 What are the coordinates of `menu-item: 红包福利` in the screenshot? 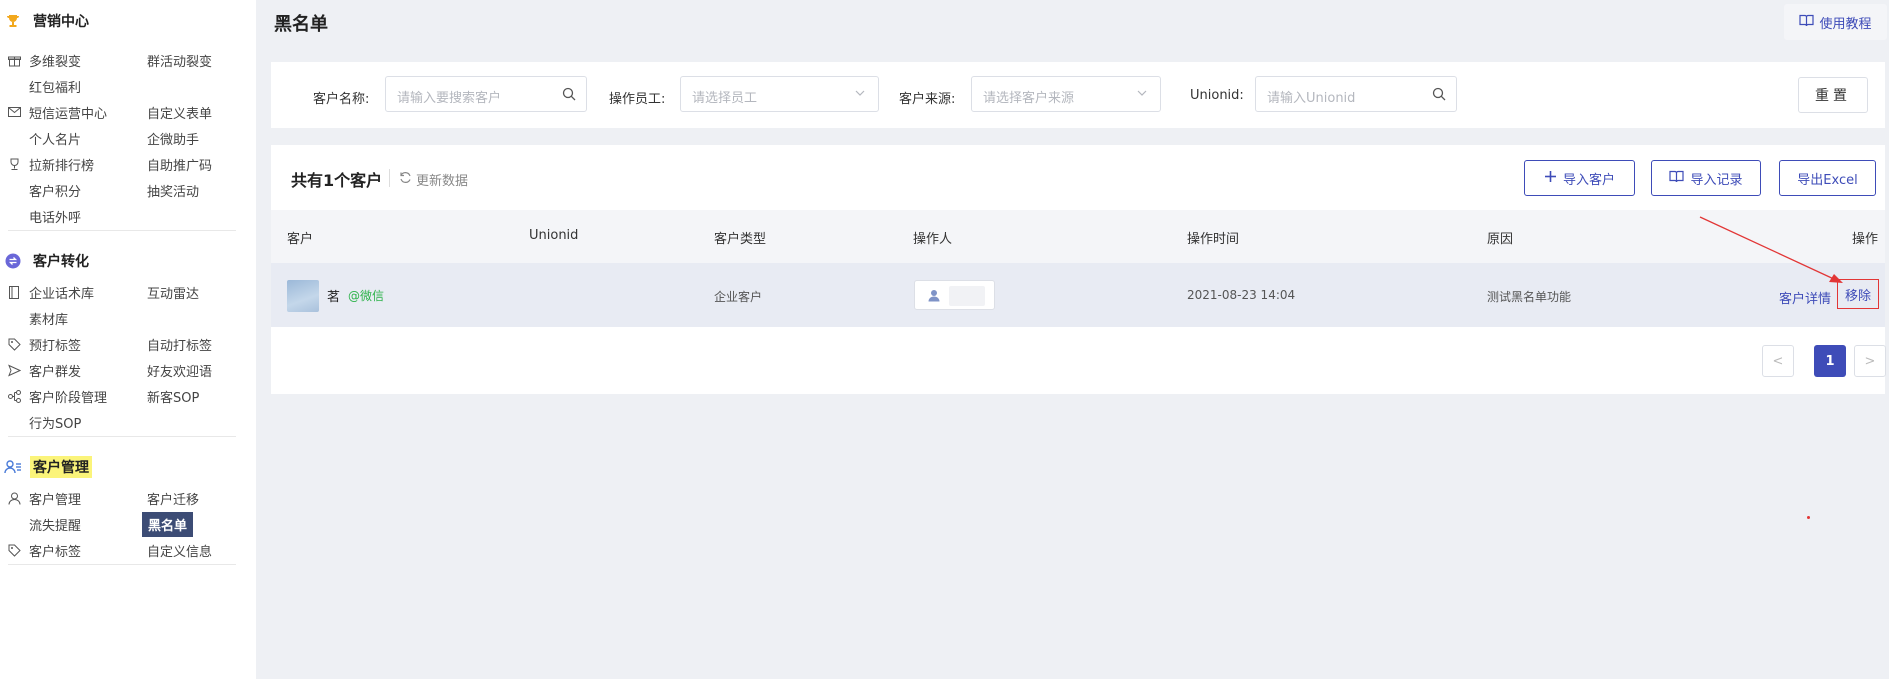 It's located at (55, 86).